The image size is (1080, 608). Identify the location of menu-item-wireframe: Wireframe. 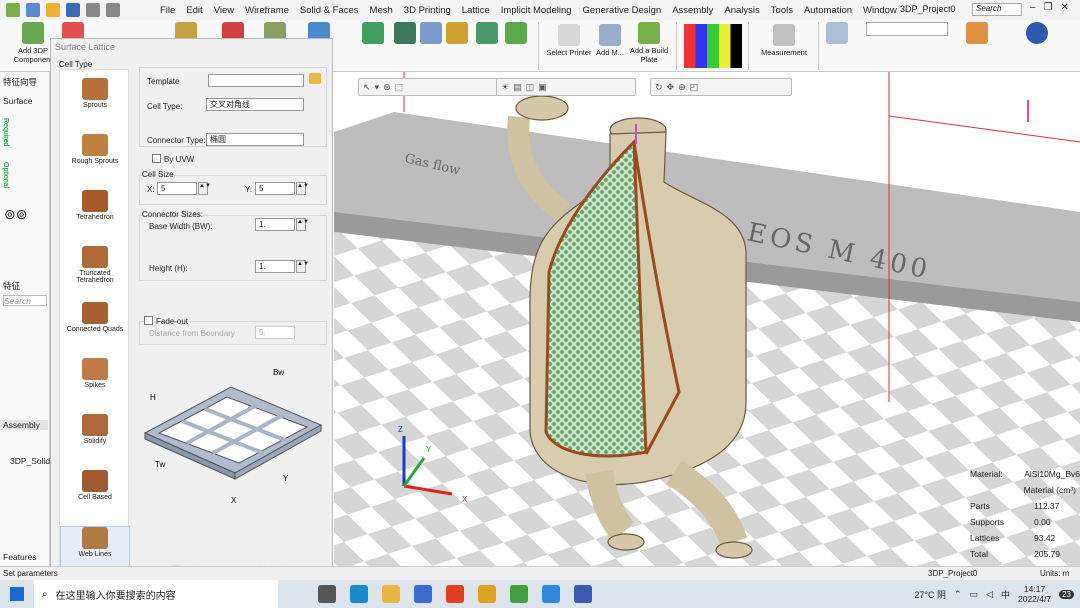
(267, 10).